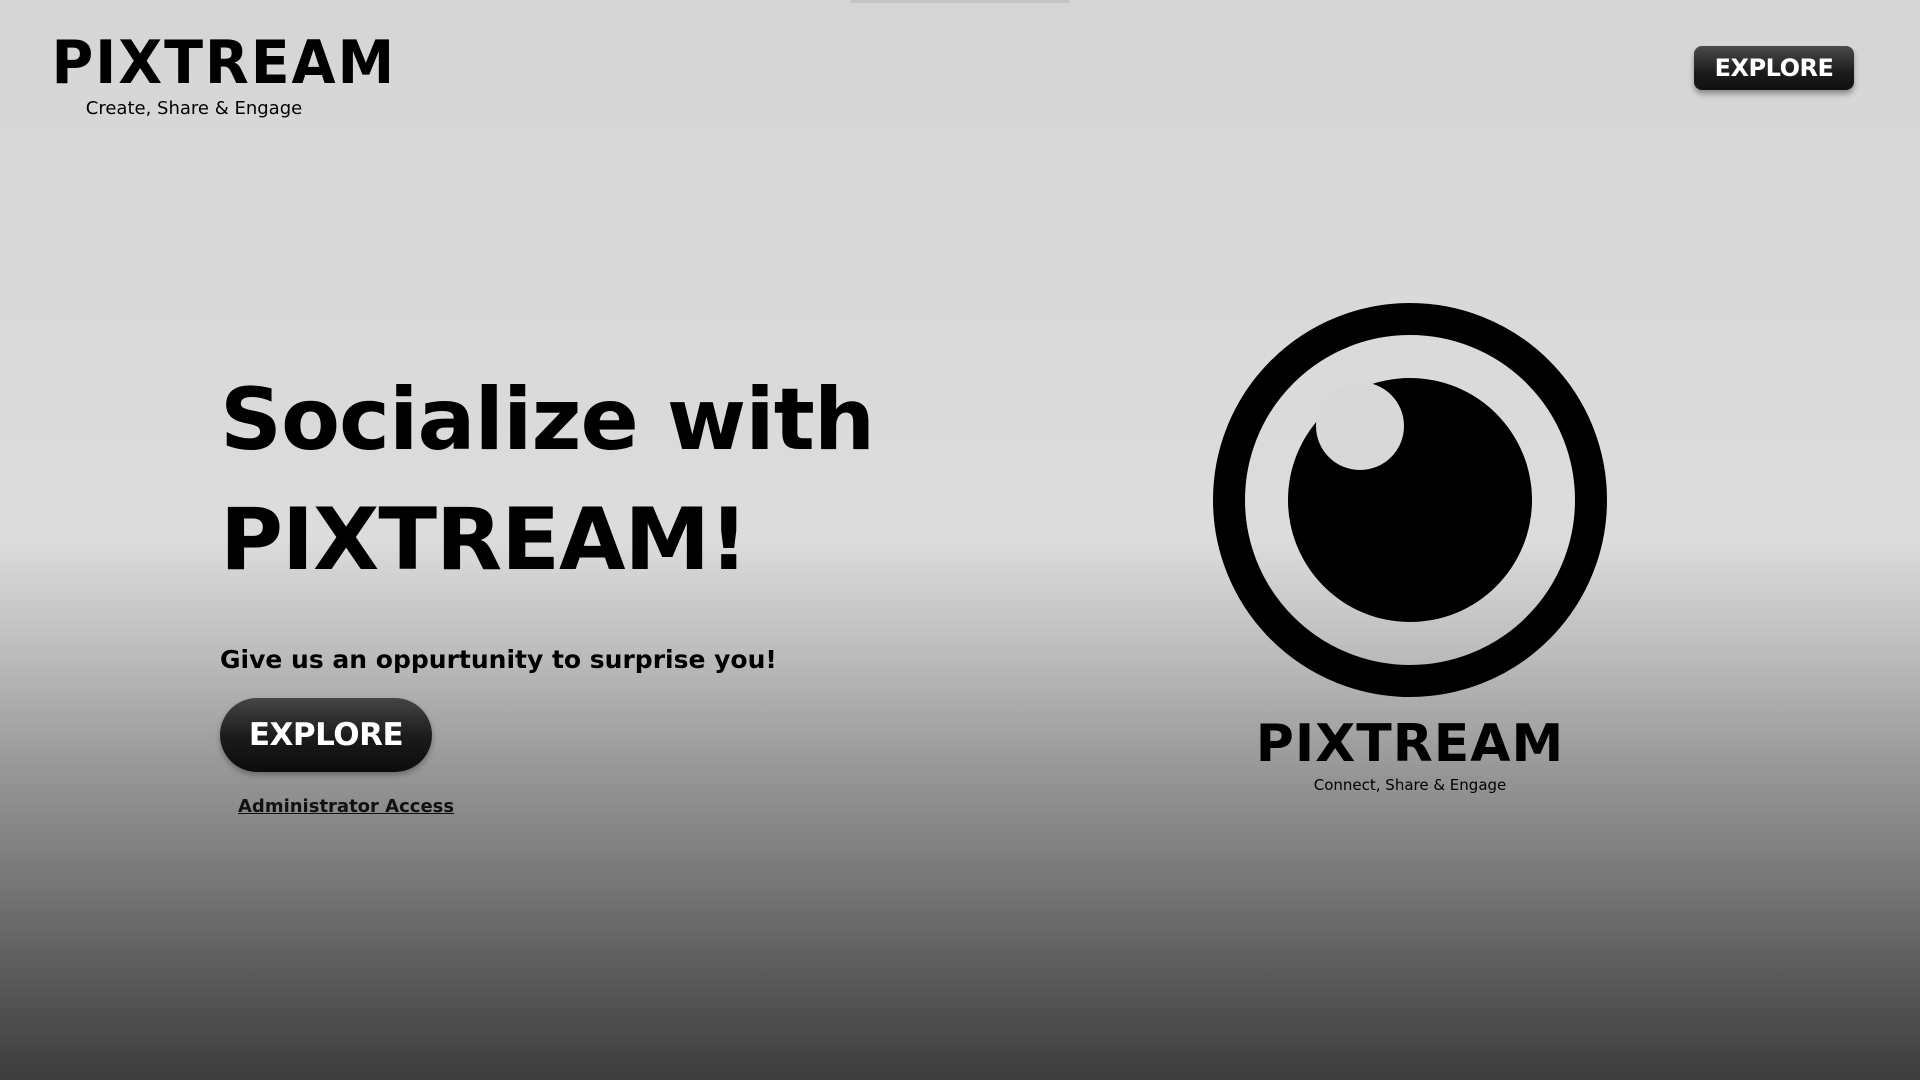 Image resolution: width=1920 pixels, height=1080 pixels. Describe the element at coordinates (224, 63) in the screenshot. I see `logo-wordmark: PIXTREAM` at that location.